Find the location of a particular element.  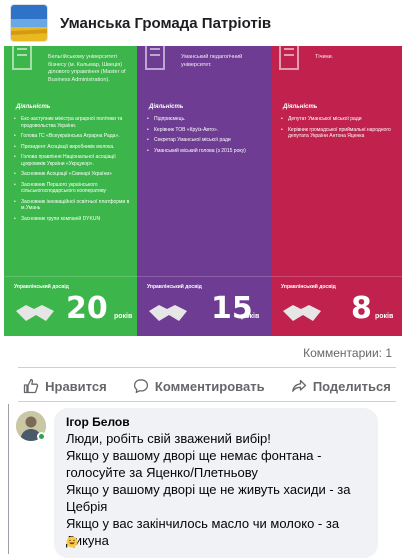

activity-item: Голова ГС «Всеукраїнська Аграрна Рада». is located at coordinates (72, 136).